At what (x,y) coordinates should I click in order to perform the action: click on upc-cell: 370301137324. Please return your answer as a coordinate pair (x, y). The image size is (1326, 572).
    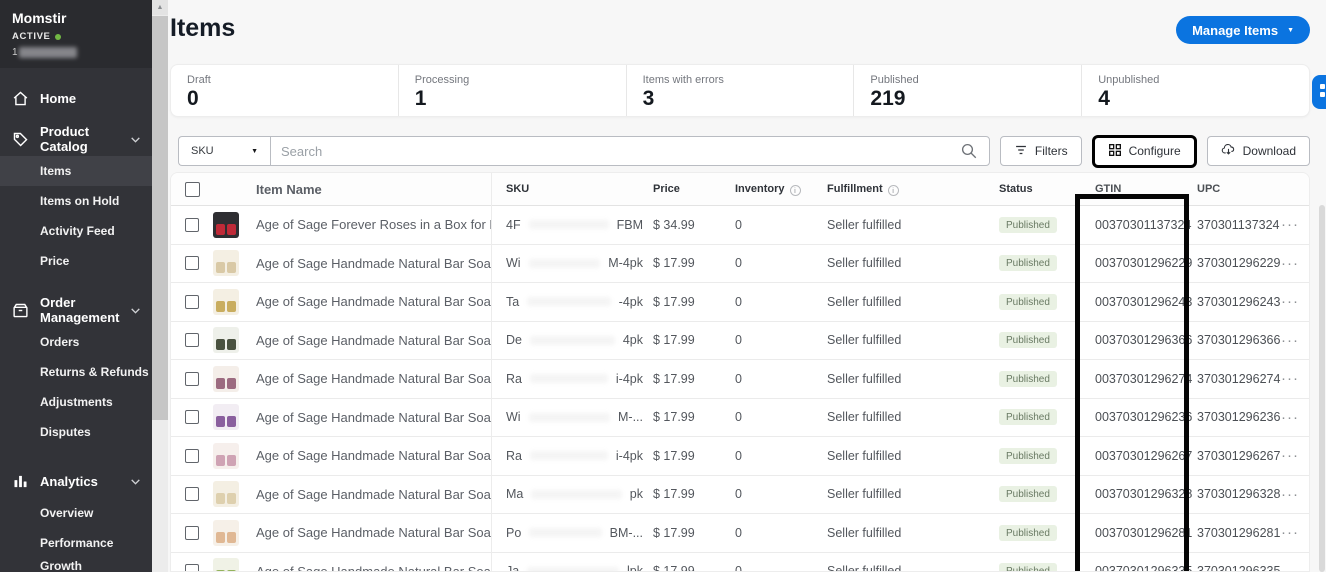
    Looking at the image, I should click on (1238, 224).